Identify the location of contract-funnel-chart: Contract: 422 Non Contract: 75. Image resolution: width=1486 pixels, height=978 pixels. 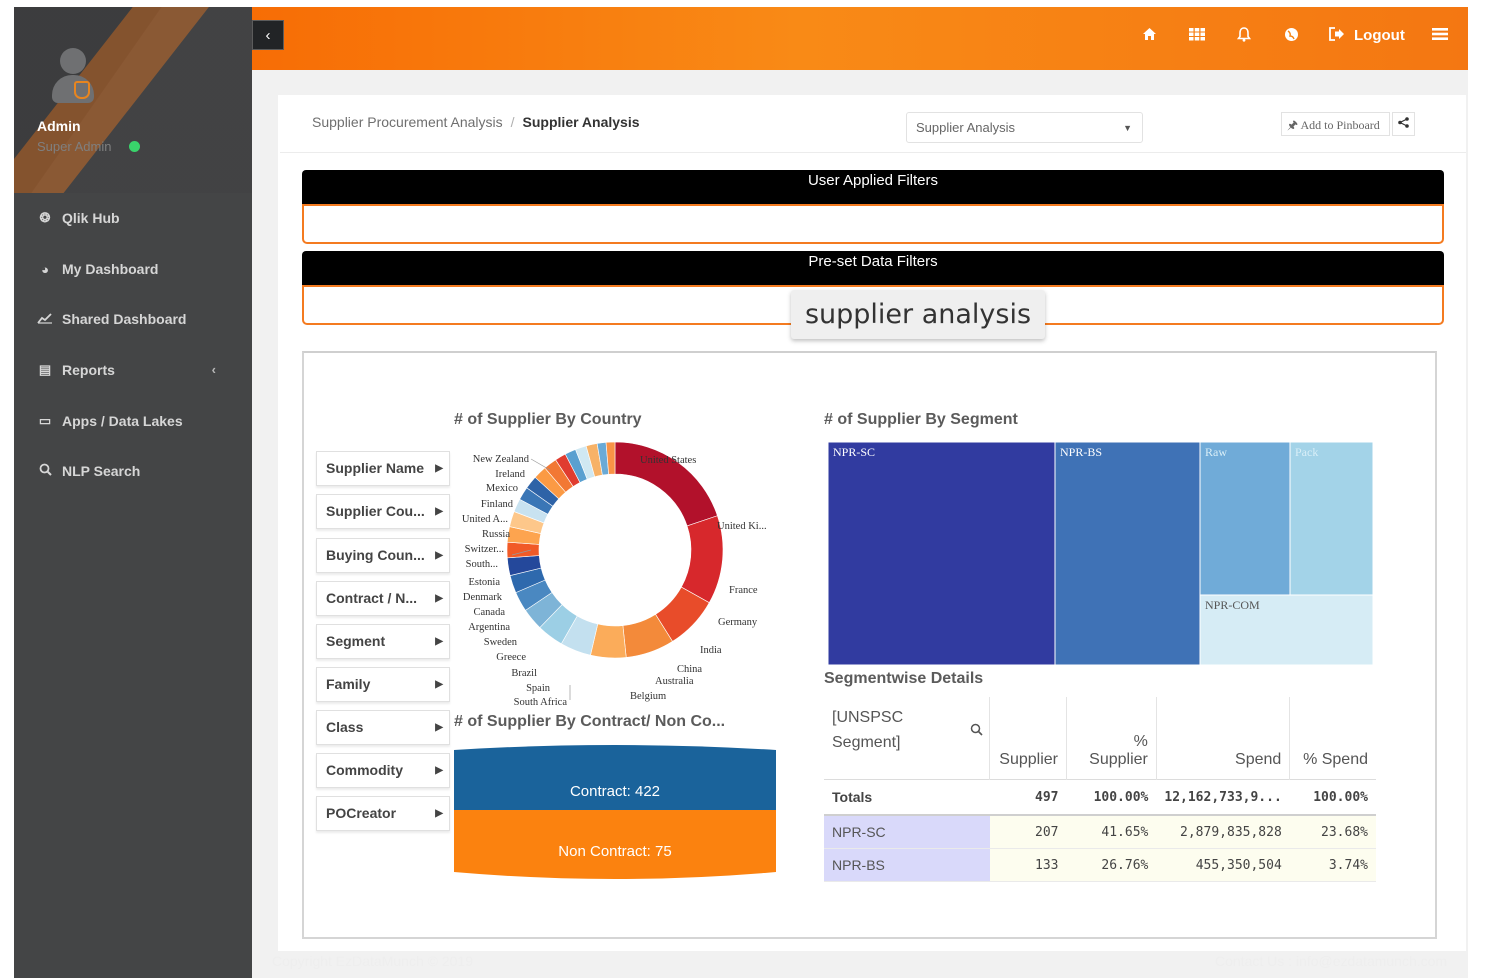
(615, 814).